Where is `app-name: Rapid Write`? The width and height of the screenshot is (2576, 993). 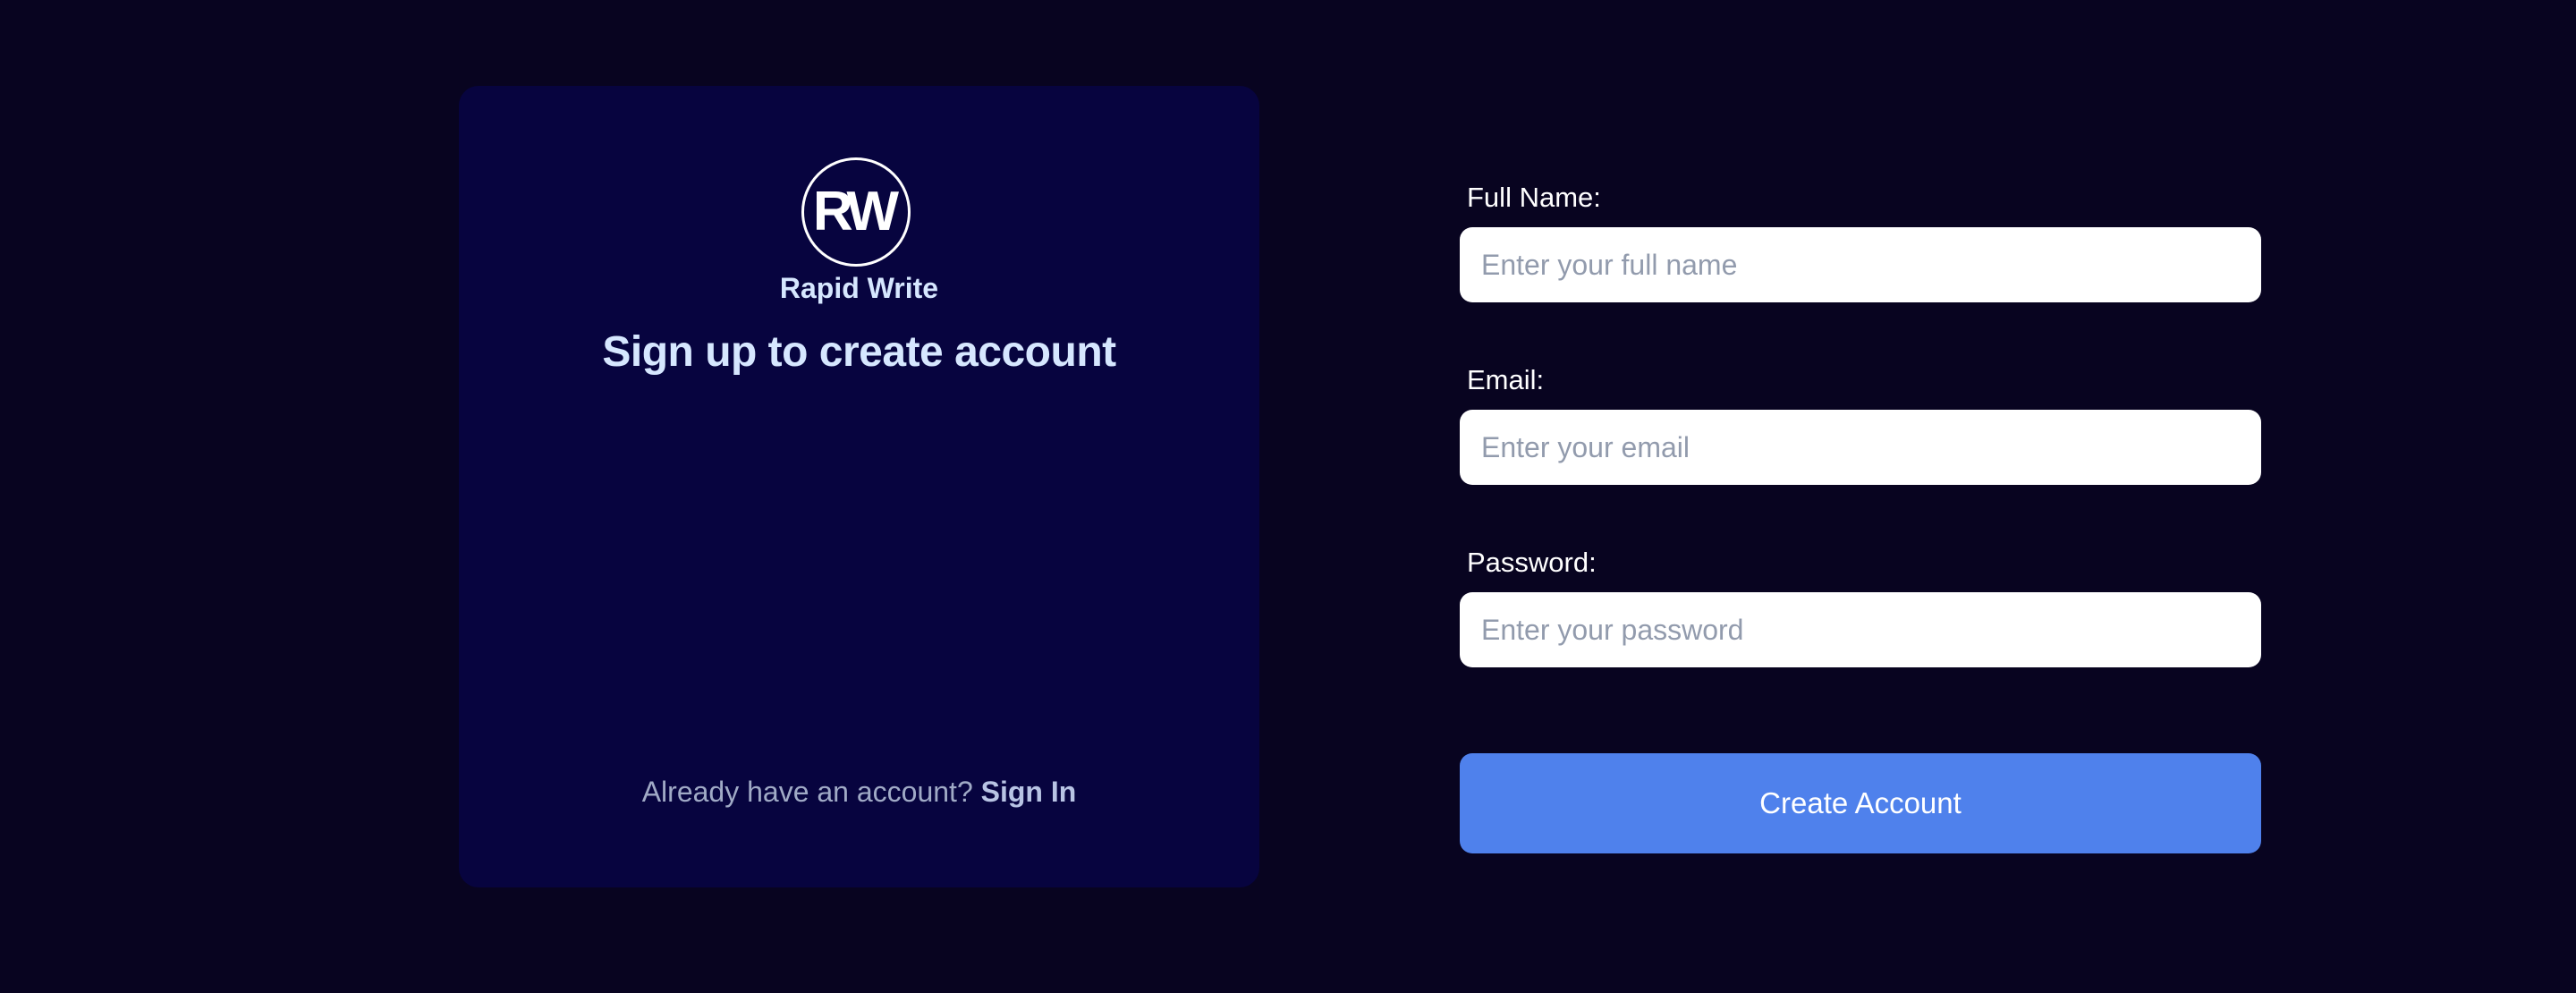
app-name: Rapid Write is located at coordinates (859, 288).